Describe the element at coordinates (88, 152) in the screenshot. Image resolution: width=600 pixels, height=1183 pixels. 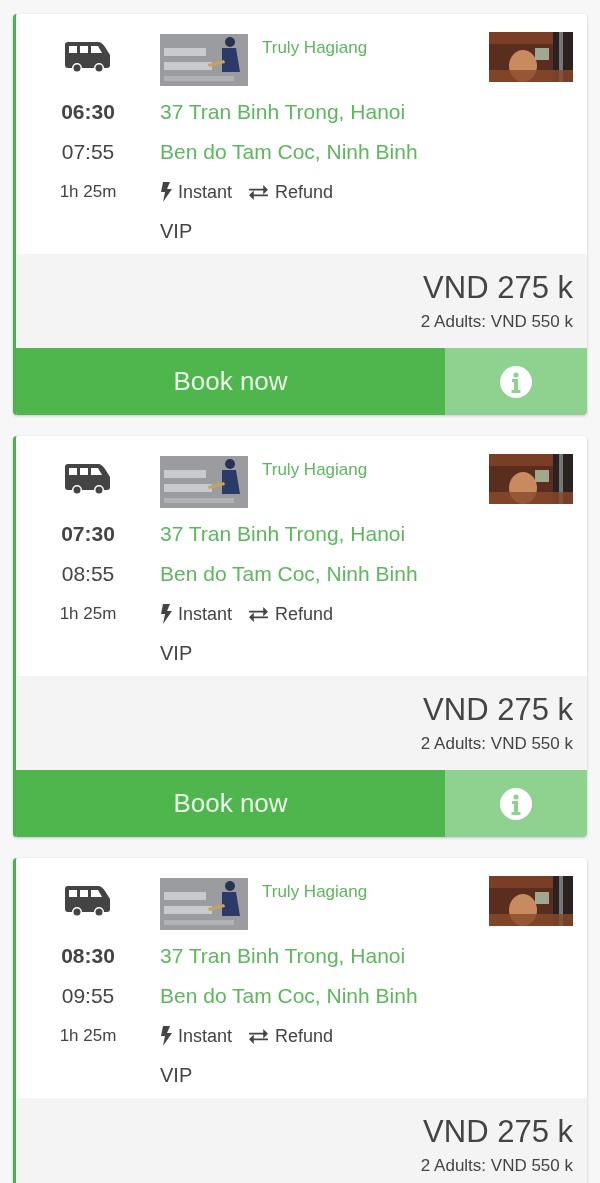
I see `arrival-time: 07:55` at that location.